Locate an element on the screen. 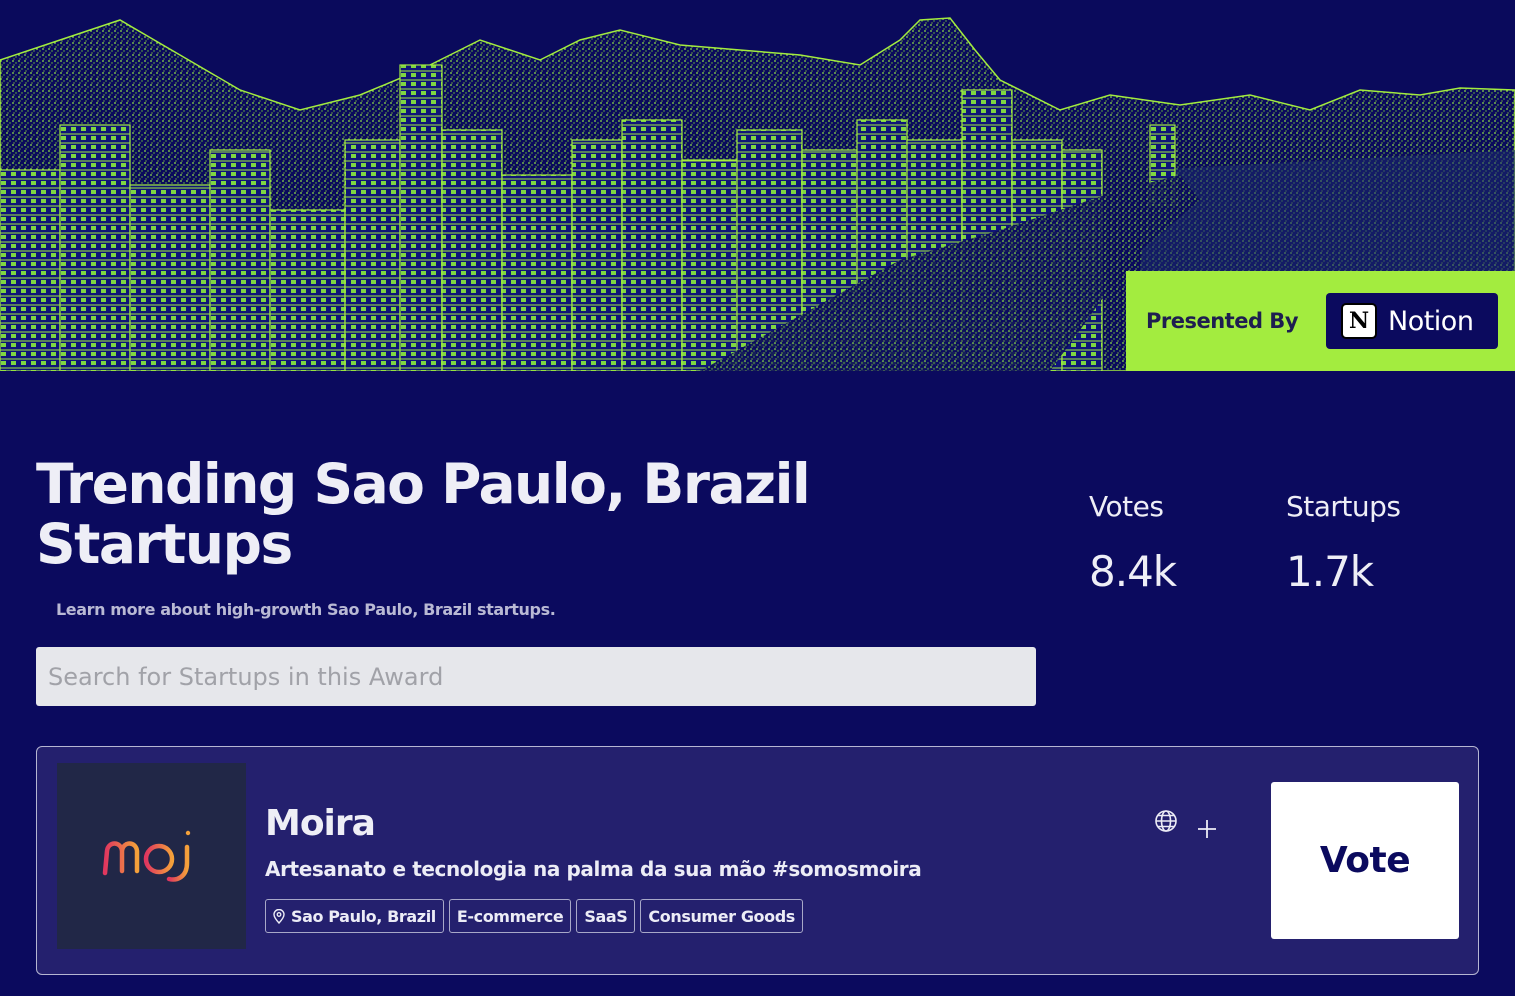  stat-startups-label: Startups is located at coordinates (1343, 506).